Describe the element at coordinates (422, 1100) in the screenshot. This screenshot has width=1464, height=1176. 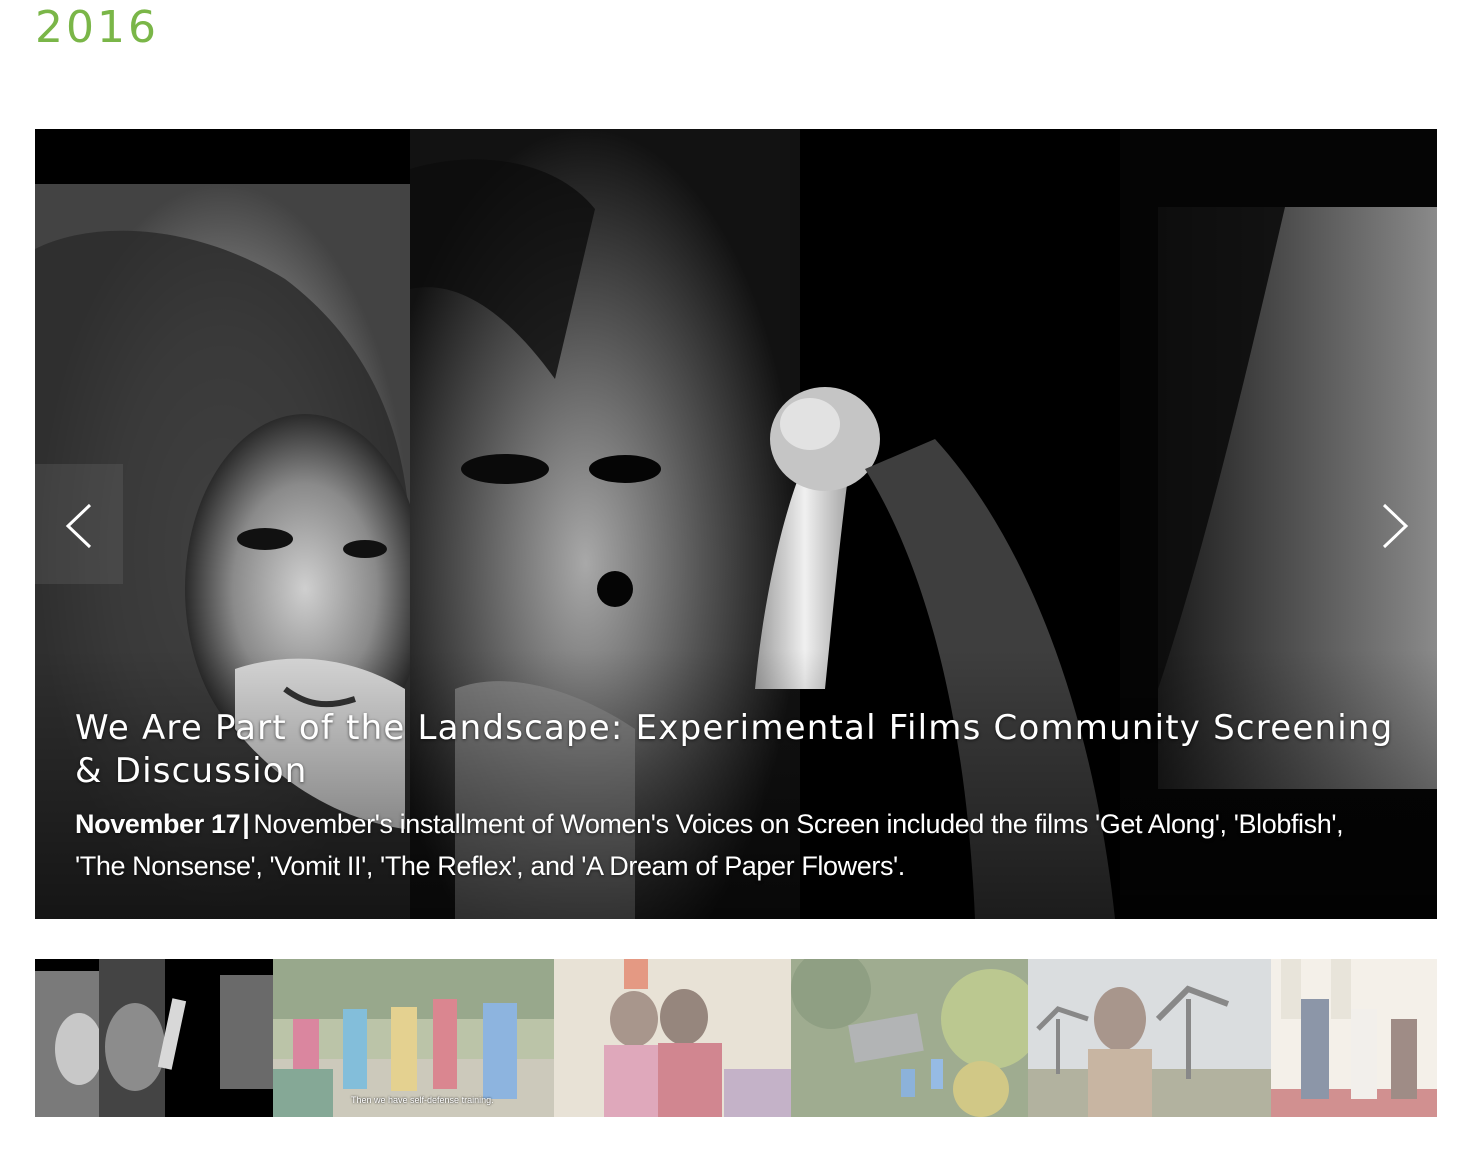
I see `thumbnail-subtitle: Then we have self-defense training.` at that location.